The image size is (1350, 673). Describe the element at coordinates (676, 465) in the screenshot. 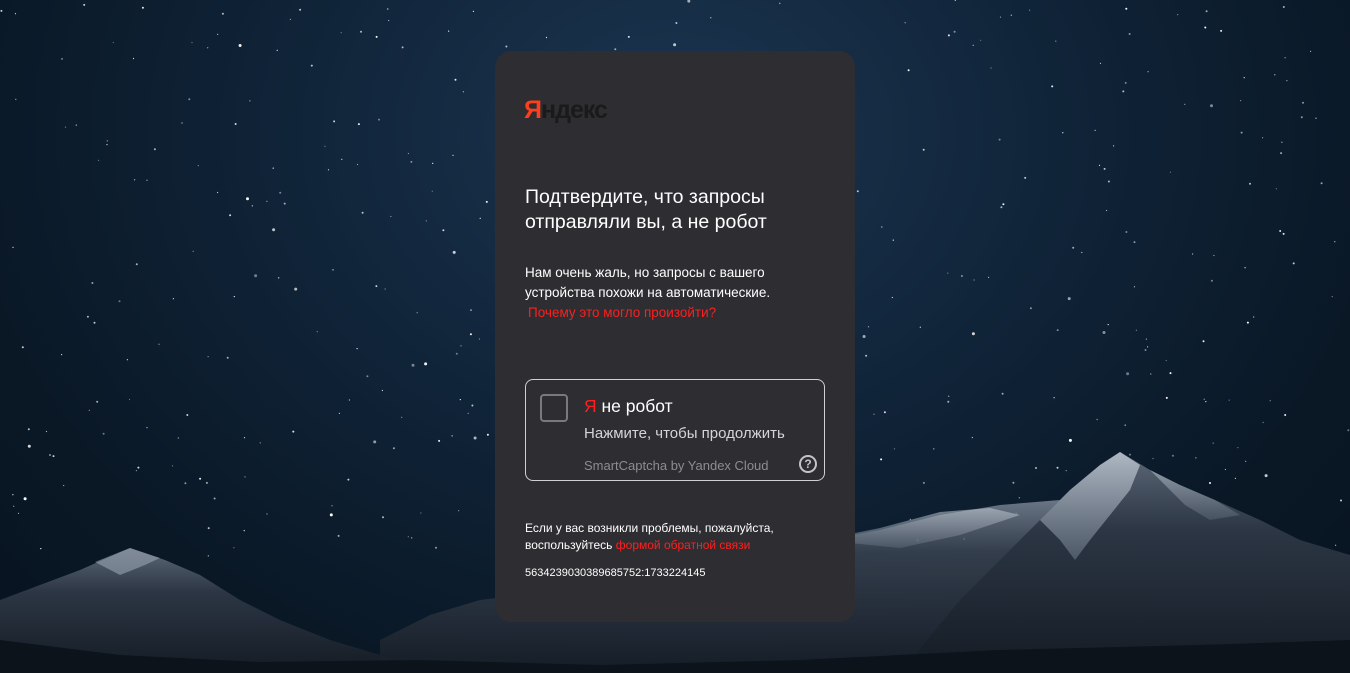

I see `captcha-brand: SmartCaptcha by Yandex Cloud` at that location.